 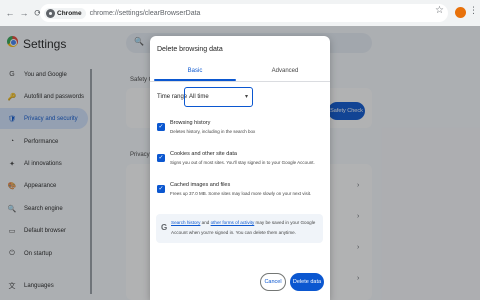 I want to click on site-info-chip: Chrome, so click(x=65, y=13).